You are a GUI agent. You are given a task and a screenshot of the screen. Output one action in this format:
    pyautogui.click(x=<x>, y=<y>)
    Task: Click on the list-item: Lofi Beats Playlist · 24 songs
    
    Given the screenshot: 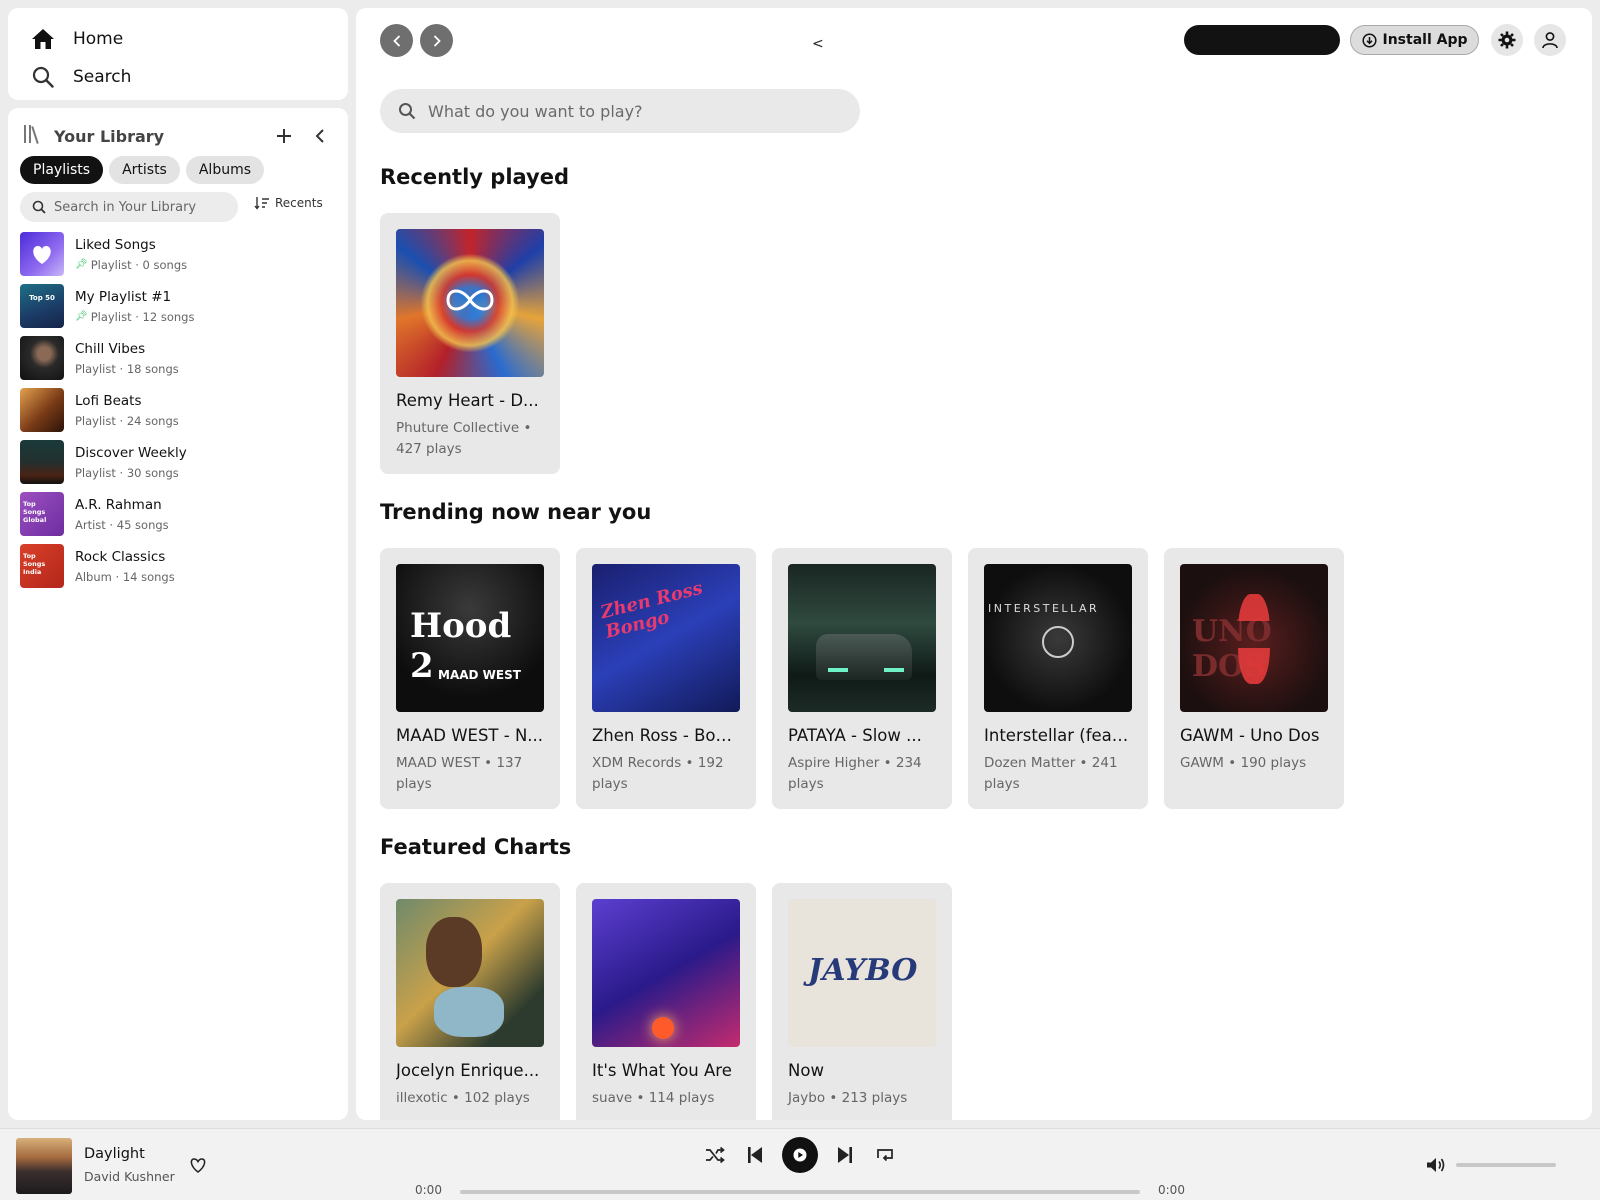 What is the action you would take?
    pyautogui.click(x=178, y=410)
    